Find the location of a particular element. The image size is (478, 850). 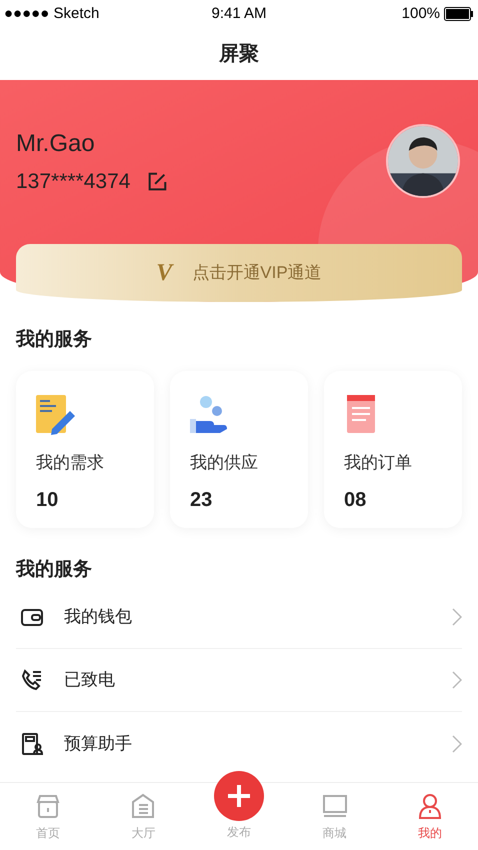

nav-tab: 我的 is located at coordinates (430, 816).